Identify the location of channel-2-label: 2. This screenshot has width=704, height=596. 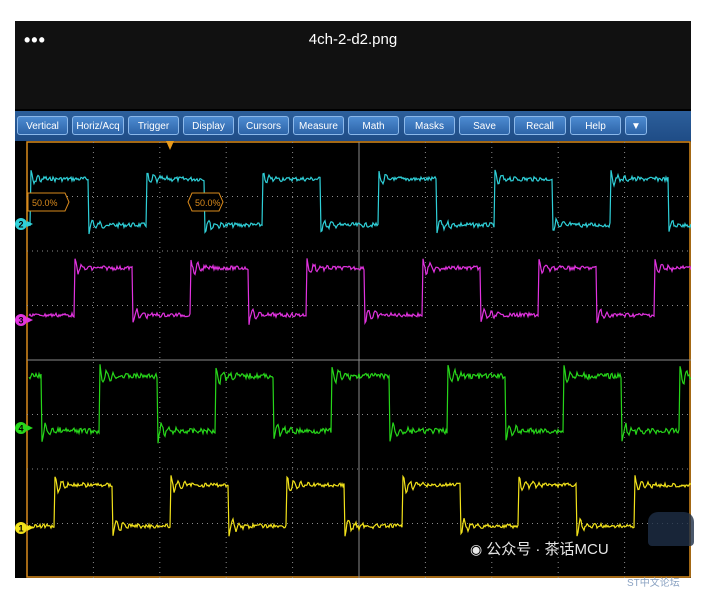
(20, 225).